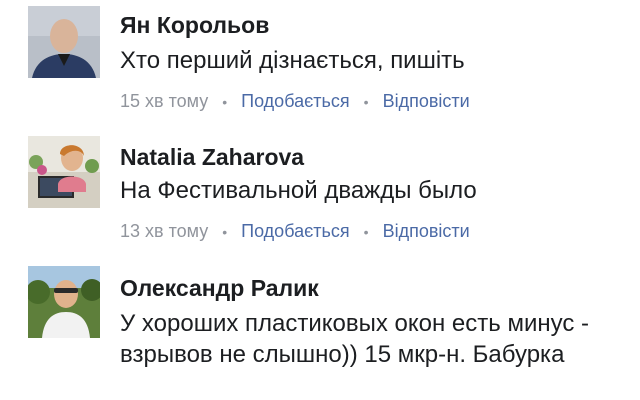 This screenshot has height=400, width=640. Describe the element at coordinates (164, 231) in the screenshot. I see `comment-time: 13 хв тому` at that location.